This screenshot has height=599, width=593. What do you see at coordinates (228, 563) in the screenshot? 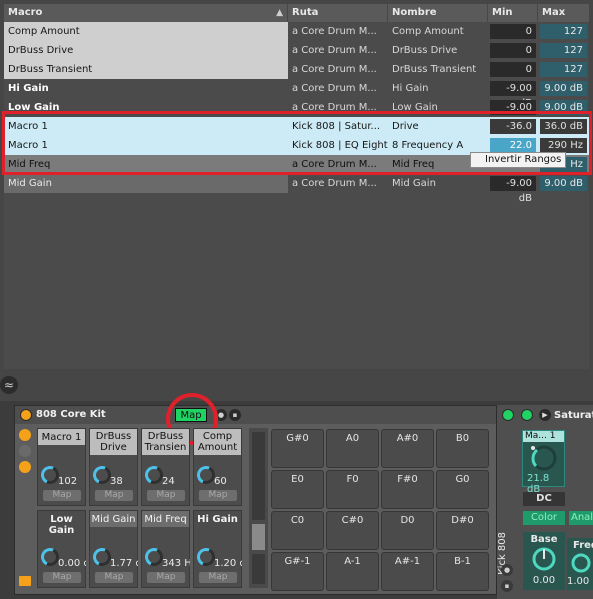
I see `knob-value: 1.20 d` at bounding box center [228, 563].